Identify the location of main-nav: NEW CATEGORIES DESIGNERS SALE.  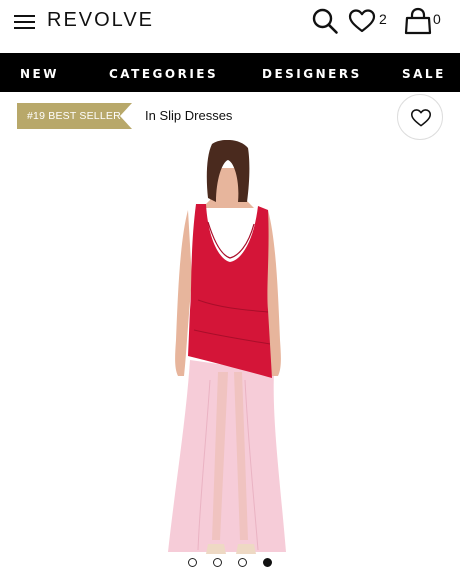
(230, 72).